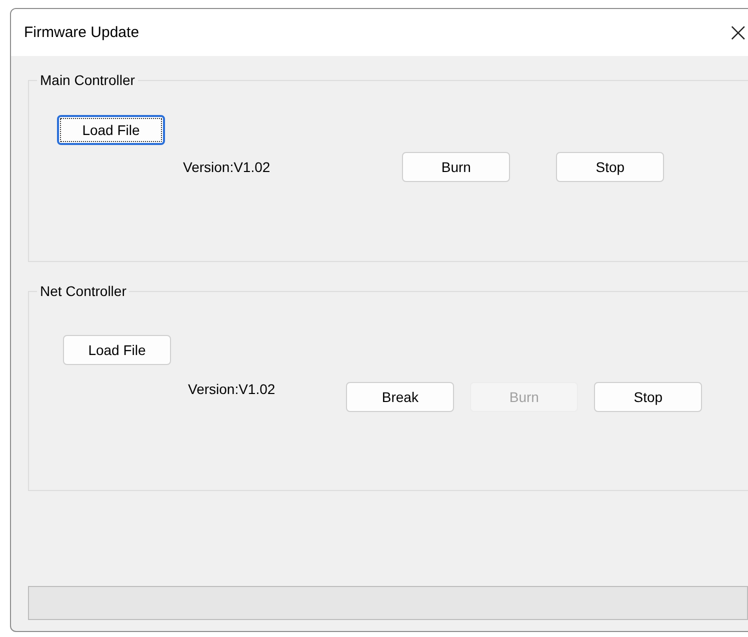  What do you see at coordinates (83, 291) in the screenshot?
I see `group-title: Net Controller` at bounding box center [83, 291].